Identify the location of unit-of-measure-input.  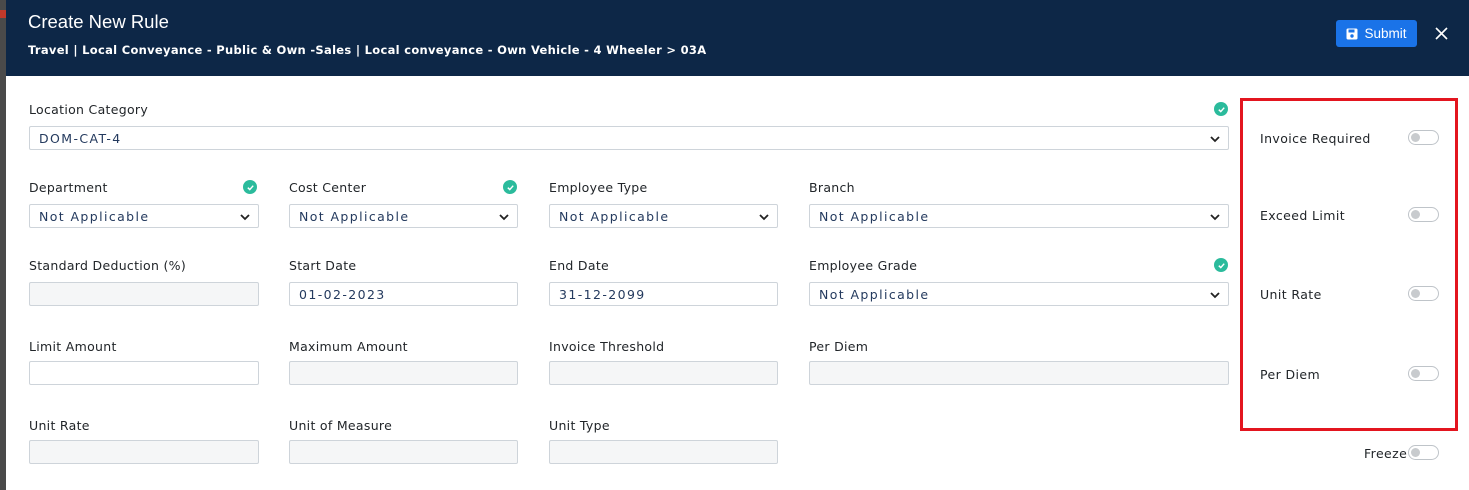
(403, 452).